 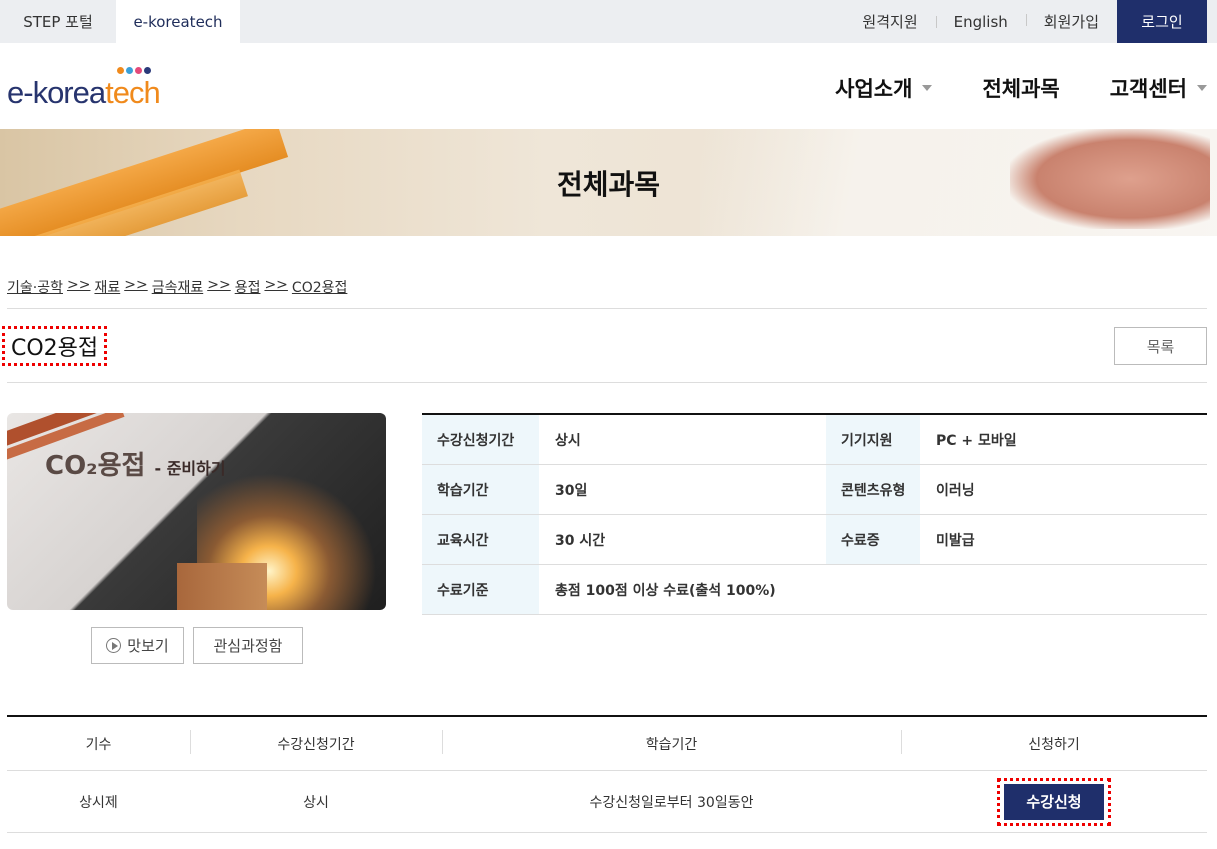 I want to click on site-logo: e-koreatech, so click(x=87, y=88).